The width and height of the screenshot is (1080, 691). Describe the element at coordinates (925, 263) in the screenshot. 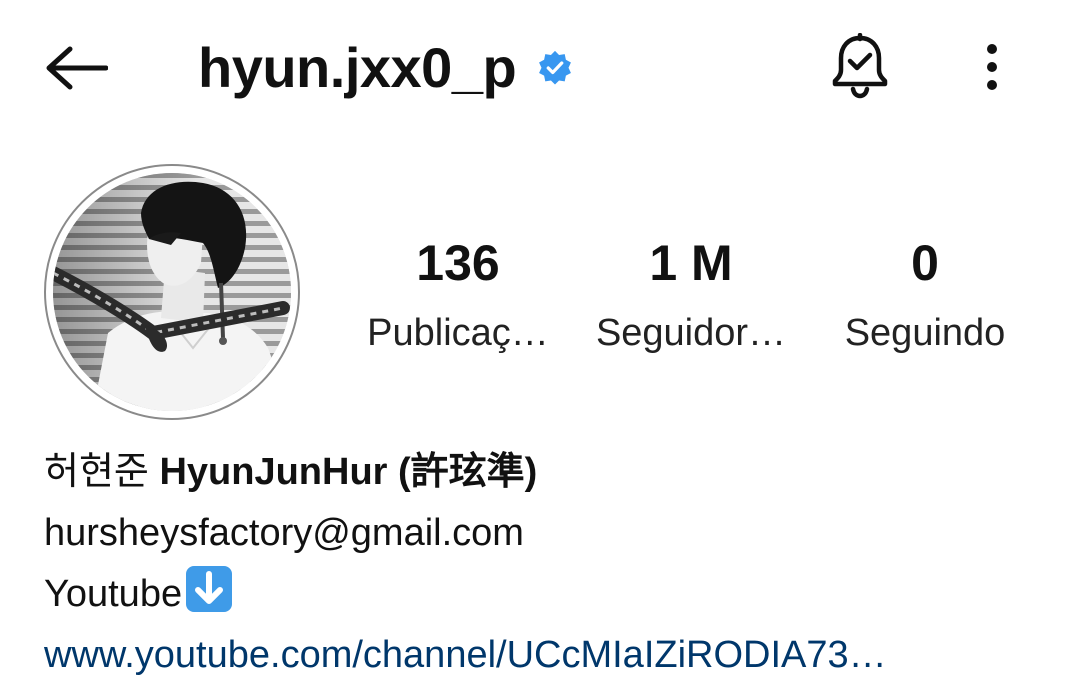

I see `following-count: 0` at that location.